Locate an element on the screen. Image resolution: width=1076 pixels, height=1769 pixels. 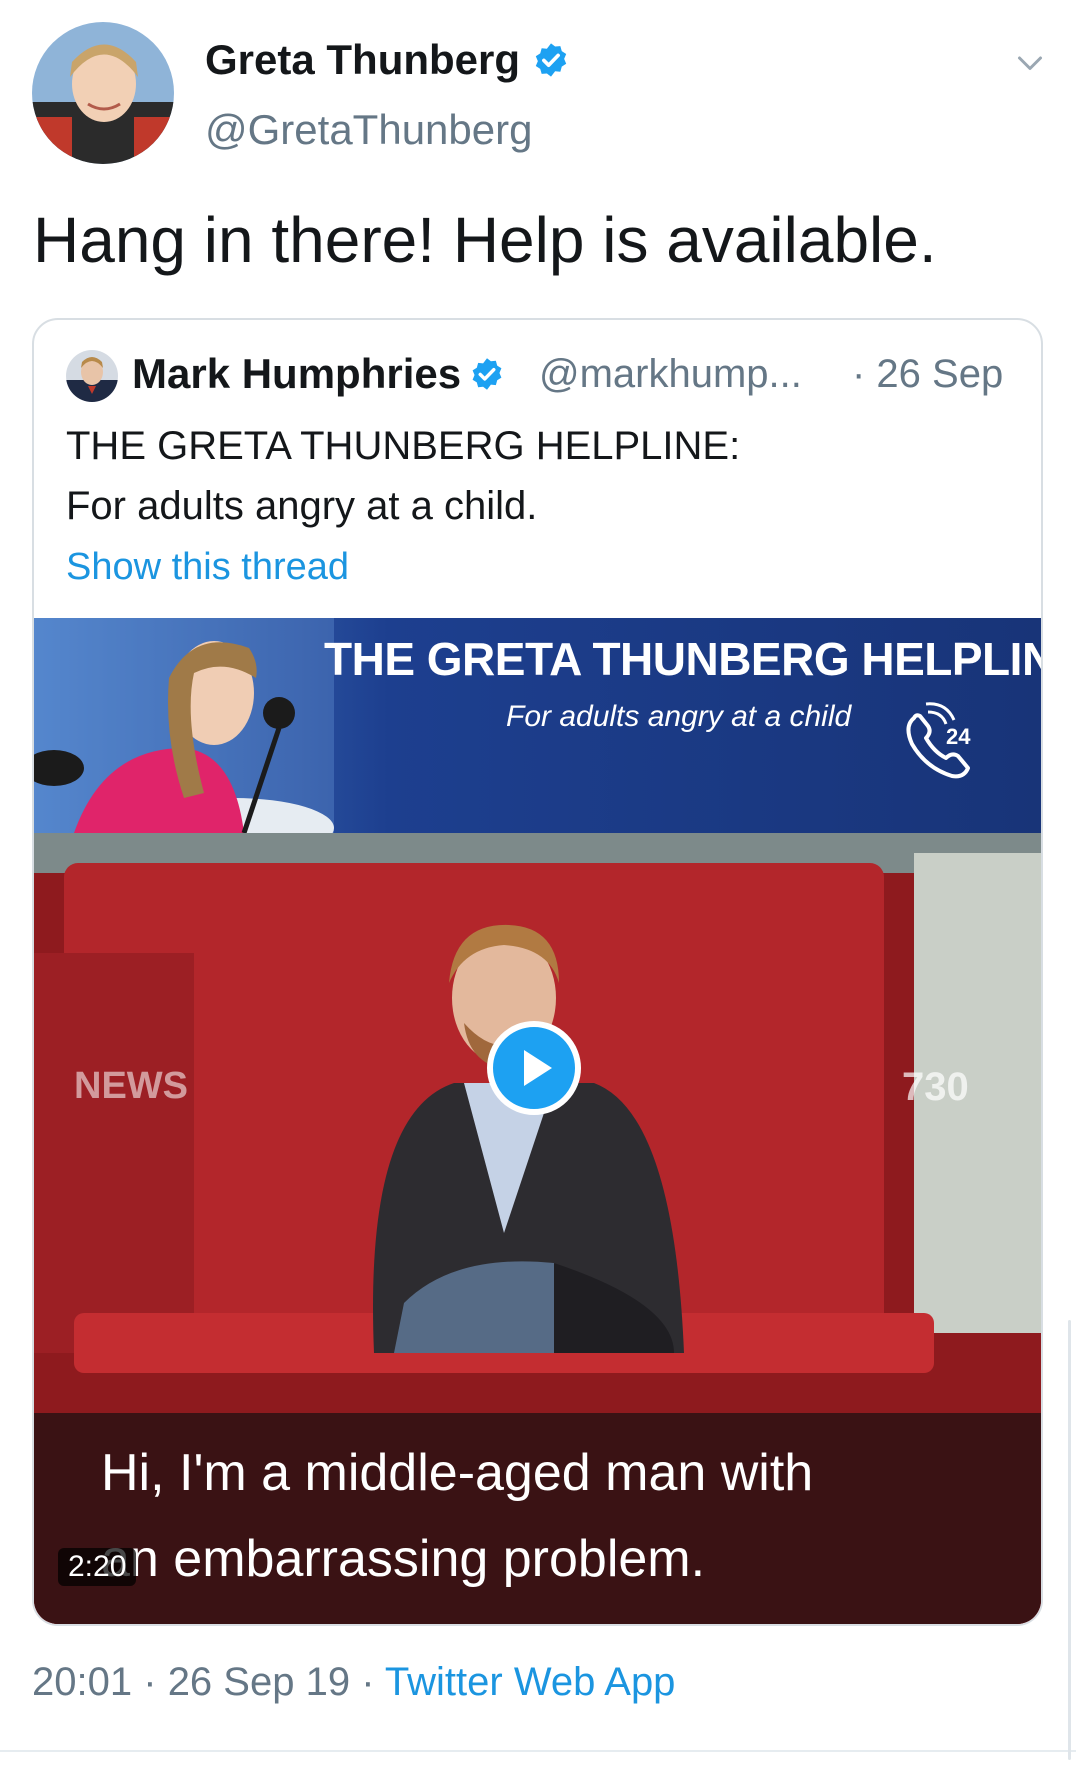
author-handle: @GretaThunberg is located at coordinates (368, 130).